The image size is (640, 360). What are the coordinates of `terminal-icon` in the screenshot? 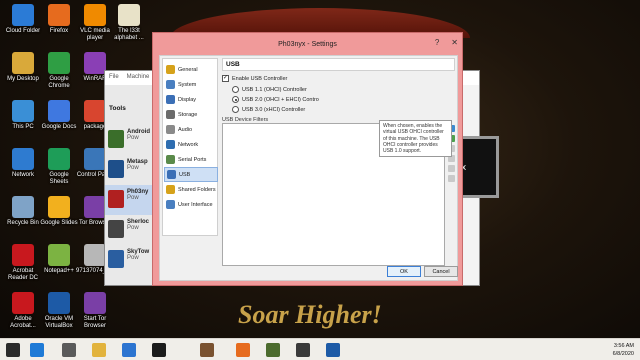 It's located at (159, 350).